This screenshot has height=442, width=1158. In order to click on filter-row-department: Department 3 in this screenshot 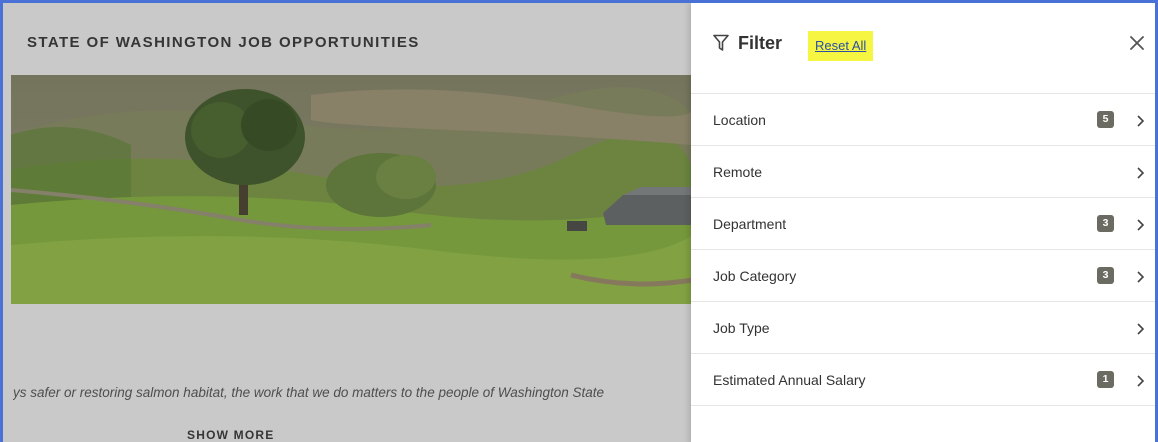, I will do `click(923, 224)`.